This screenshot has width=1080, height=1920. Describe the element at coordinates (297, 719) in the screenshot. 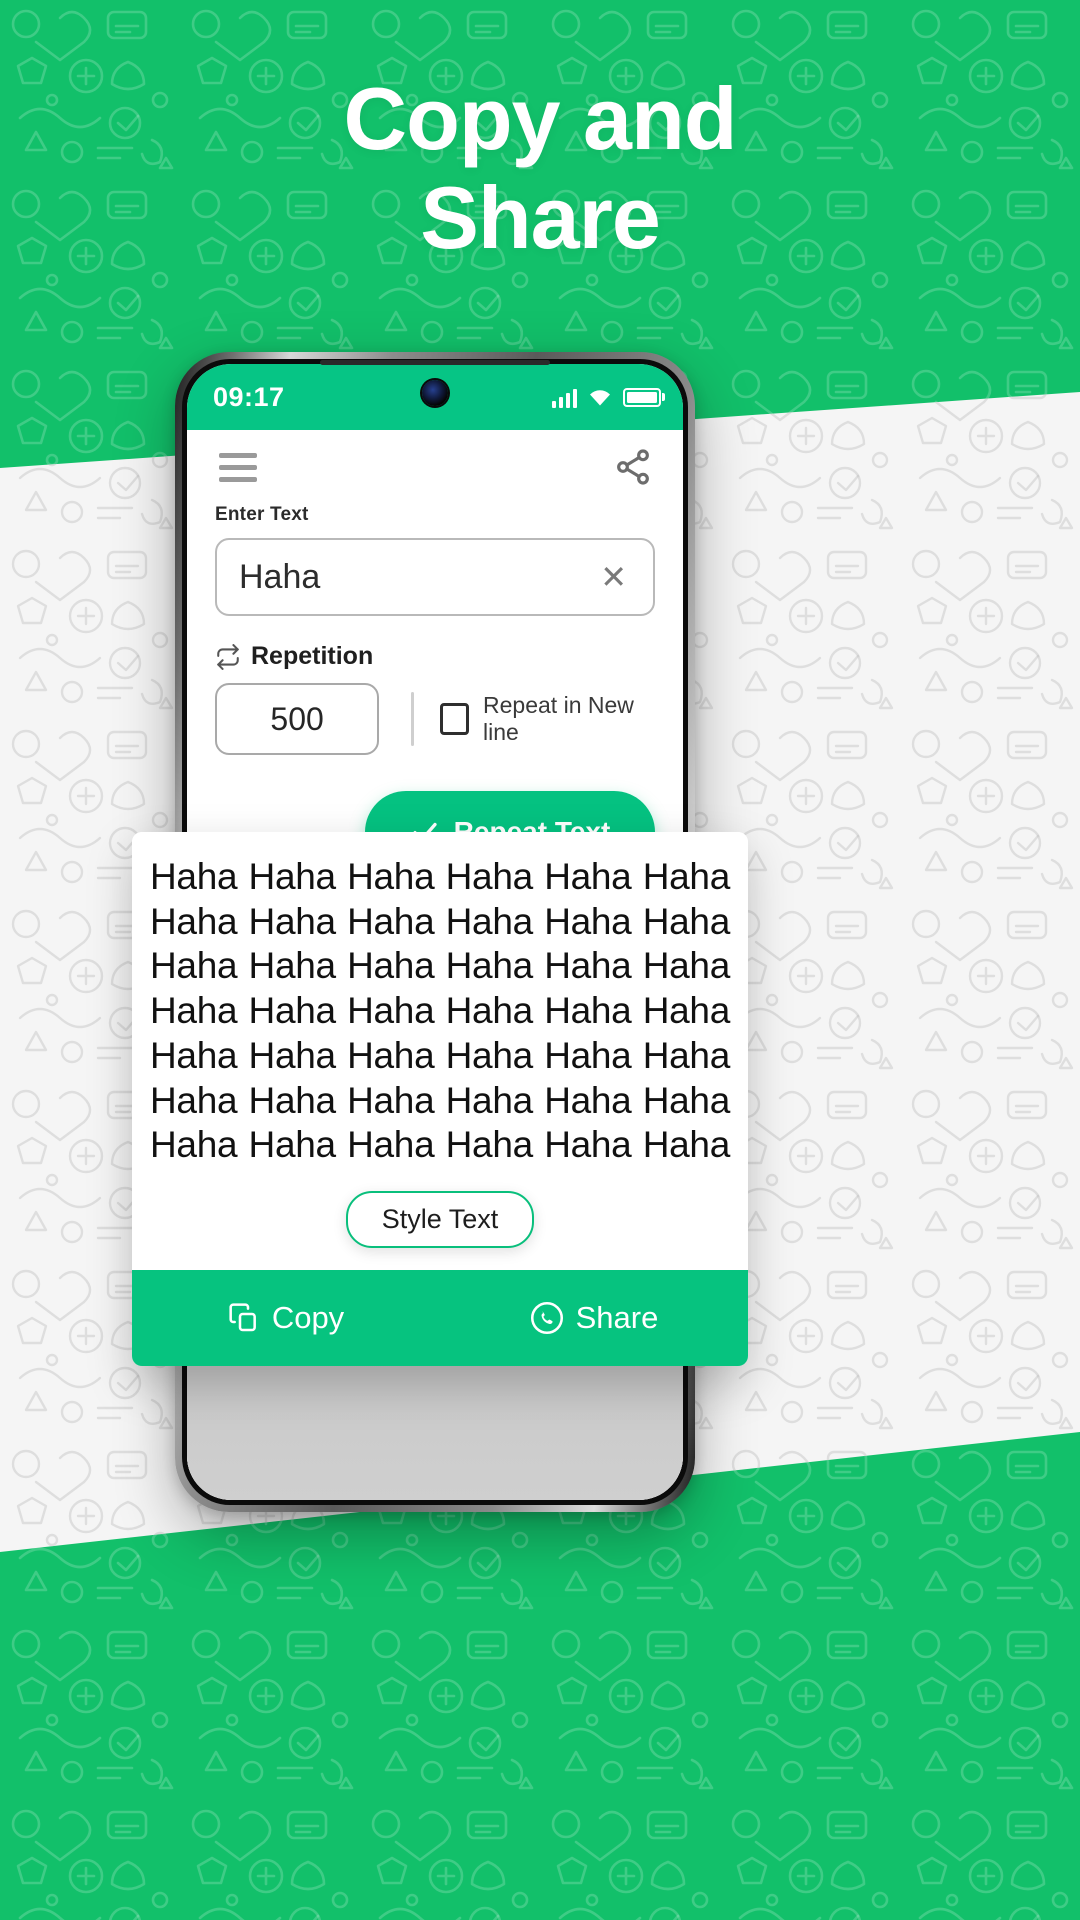

I see `repetition-input: 500` at that location.